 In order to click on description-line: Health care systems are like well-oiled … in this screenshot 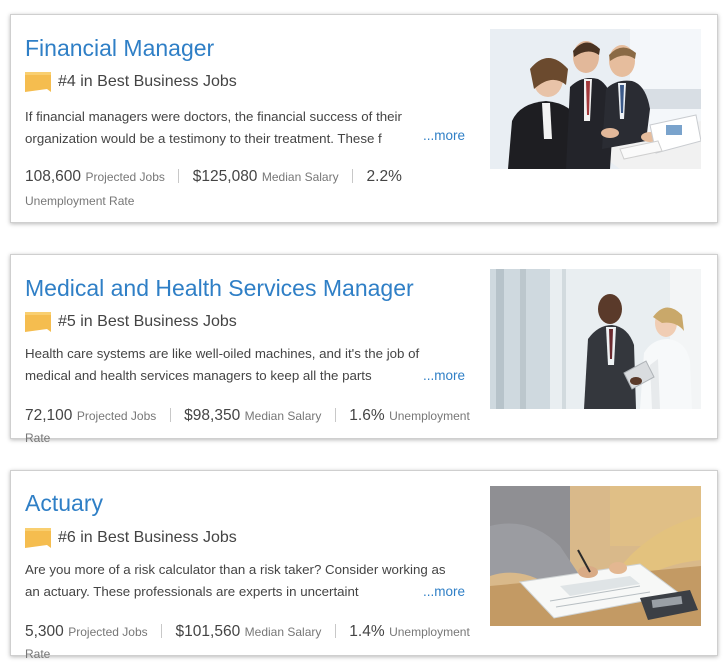, I will do `click(222, 353)`.